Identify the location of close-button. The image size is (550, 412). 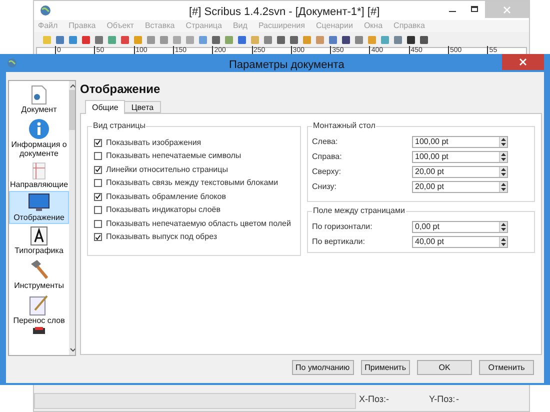
(523, 62).